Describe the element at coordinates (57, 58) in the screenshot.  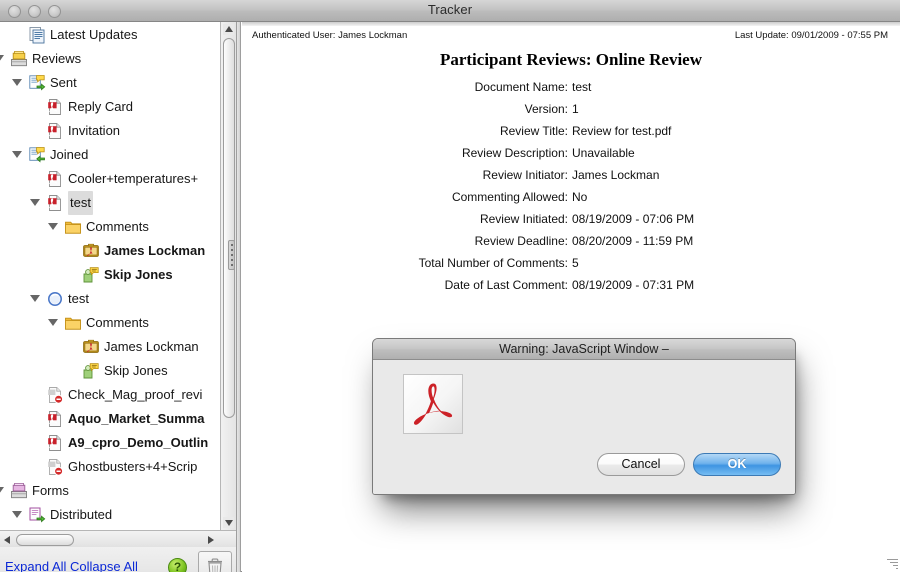
I see `tree-item-label: Reviews` at that location.